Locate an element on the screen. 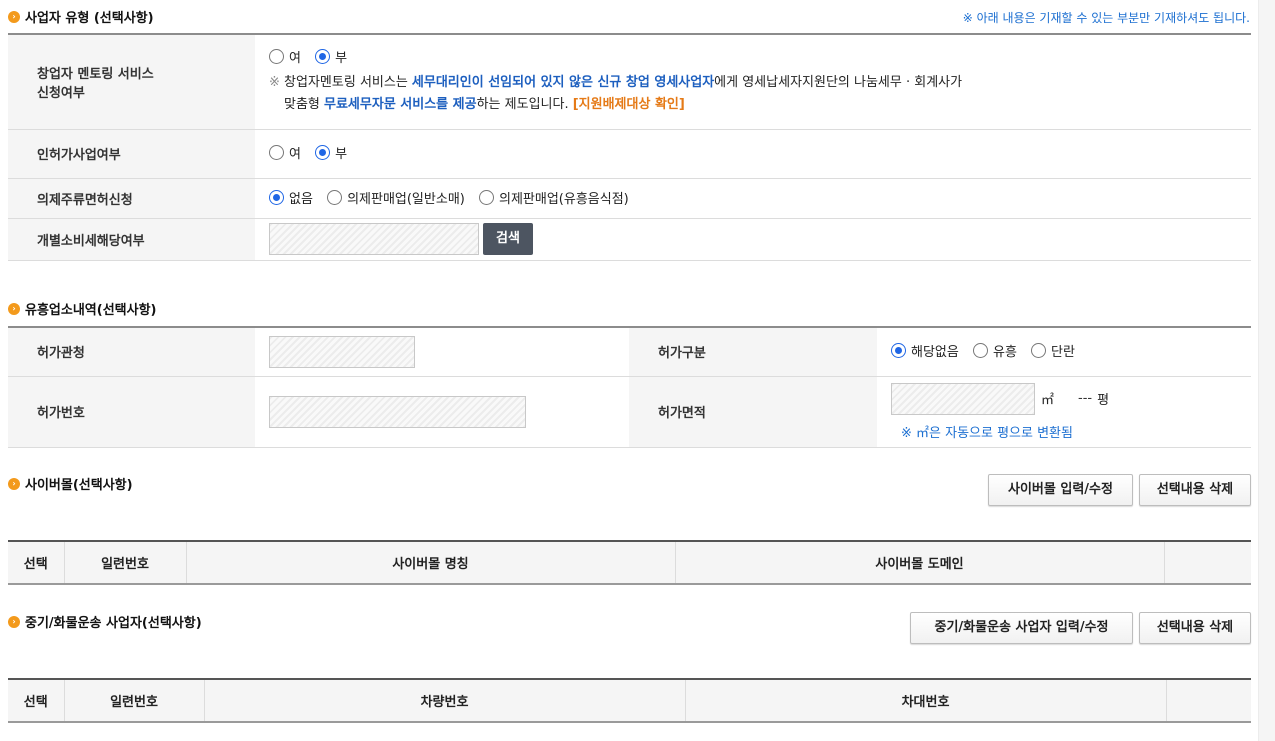 This screenshot has width=1275, height=741. permit-type-radio-none: 해당없음 is located at coordinates (925, 350).